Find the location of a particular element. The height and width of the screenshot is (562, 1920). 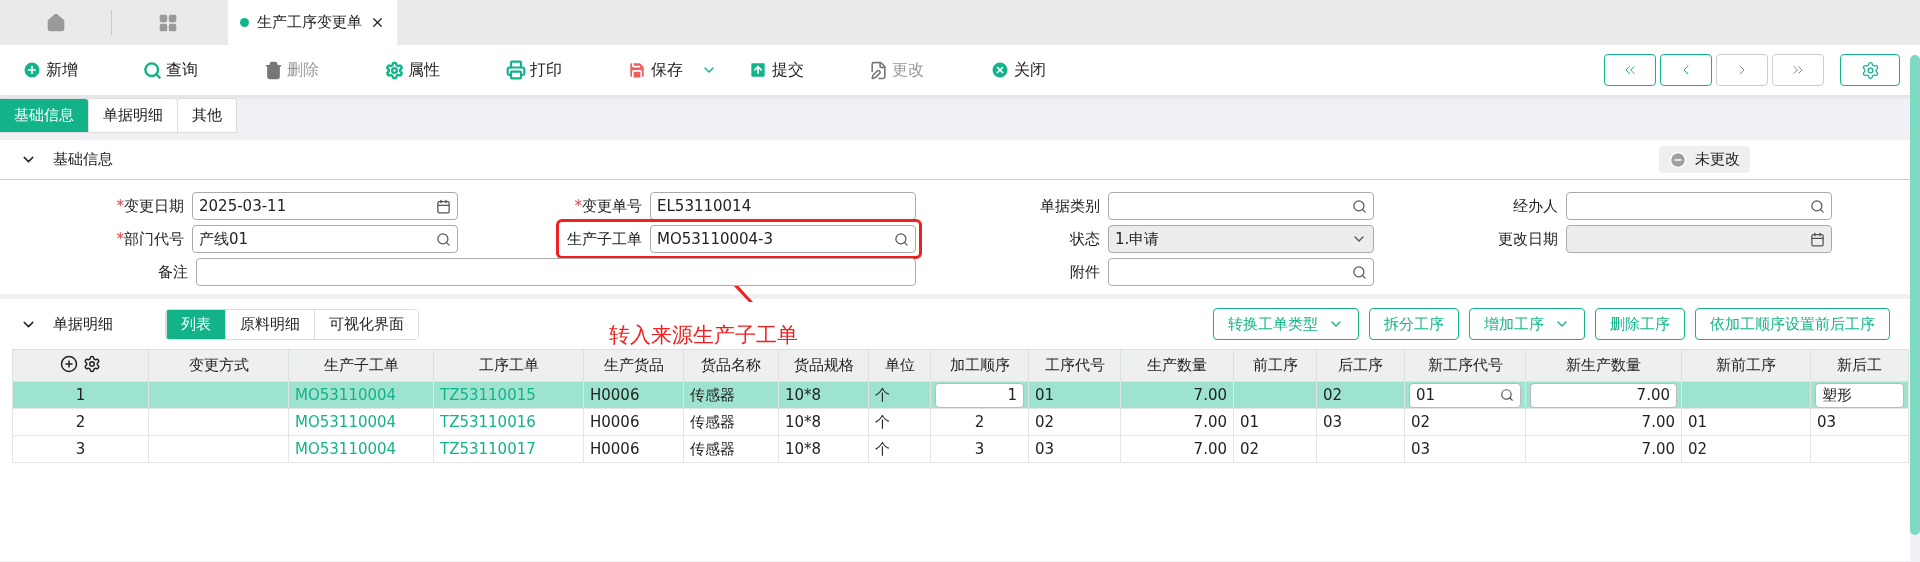

minus-icon is located at coordinates (1678, 159).